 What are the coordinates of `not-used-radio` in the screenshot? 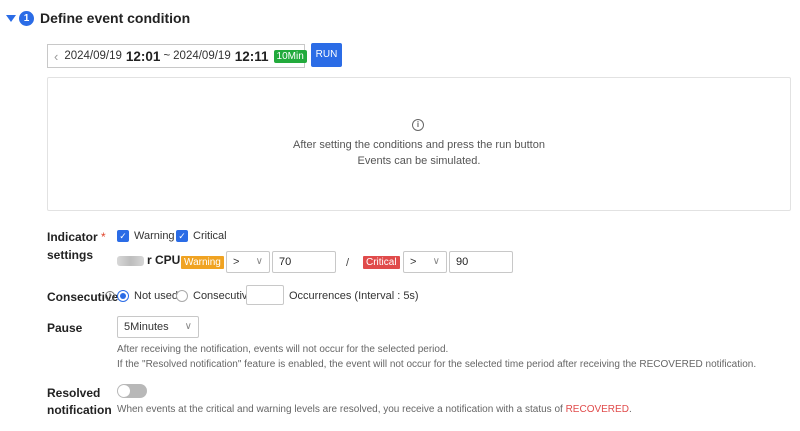 It's located at (123, 296).